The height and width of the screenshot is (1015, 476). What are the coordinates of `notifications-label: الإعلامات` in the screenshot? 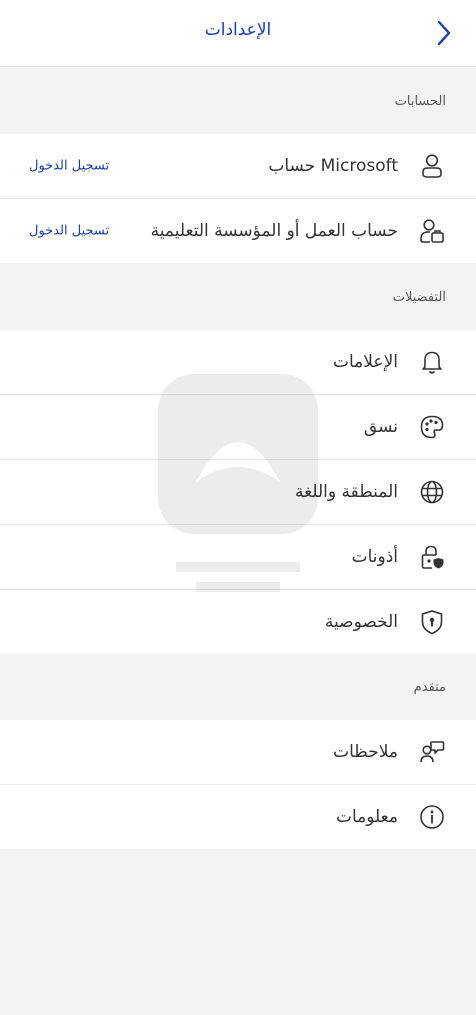 It's located at (365, 362).